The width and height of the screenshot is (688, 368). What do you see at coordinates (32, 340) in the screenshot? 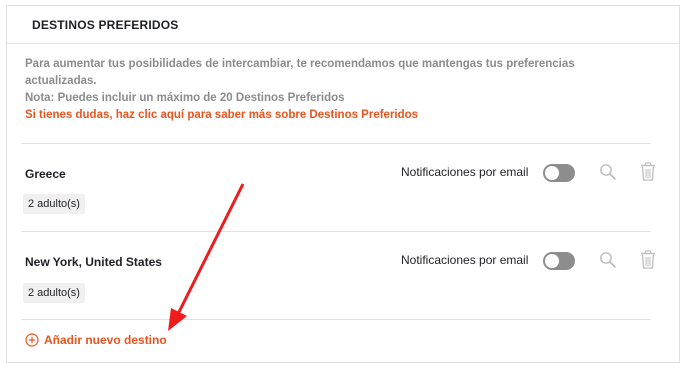
I see `plus-circle-icon` at bounding box center [32, 340].